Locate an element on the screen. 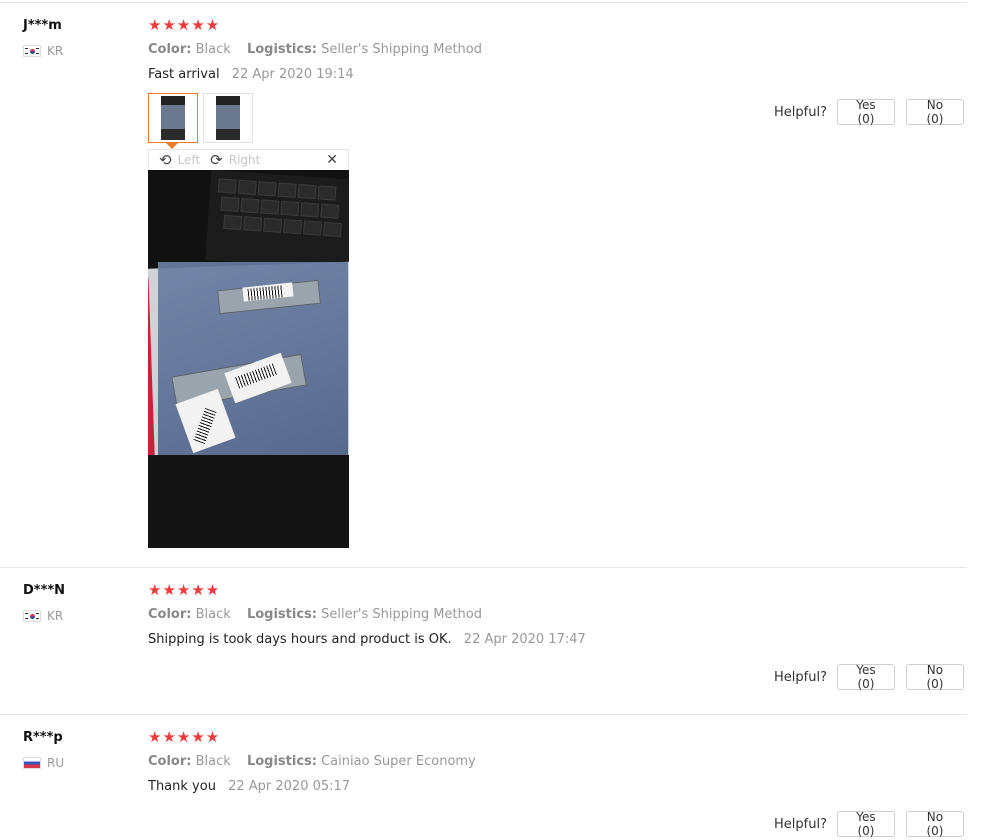 This screenshot has height=840, width=990. reviewer-country: RU is located at coordinates (43, 763).